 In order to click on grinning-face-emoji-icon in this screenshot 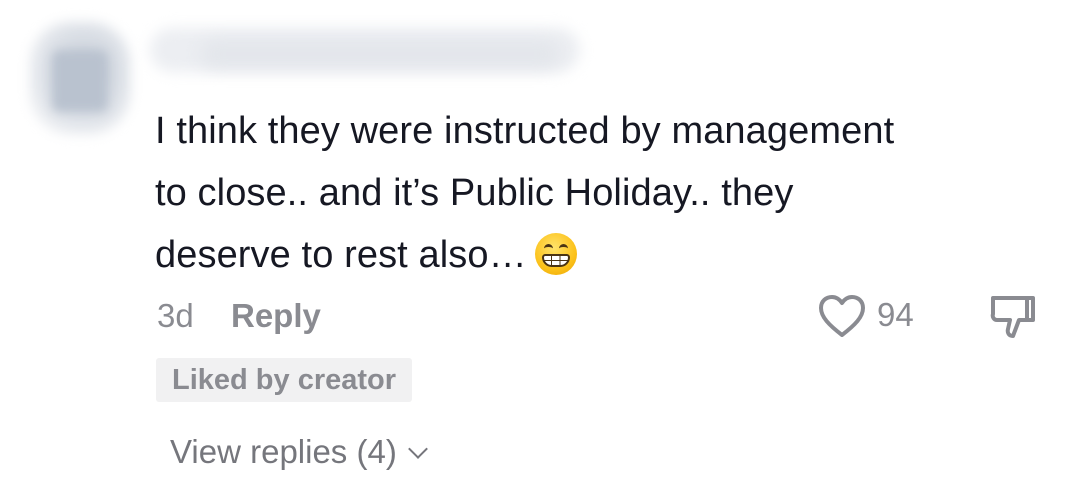, I will do `click(555, 254)`.